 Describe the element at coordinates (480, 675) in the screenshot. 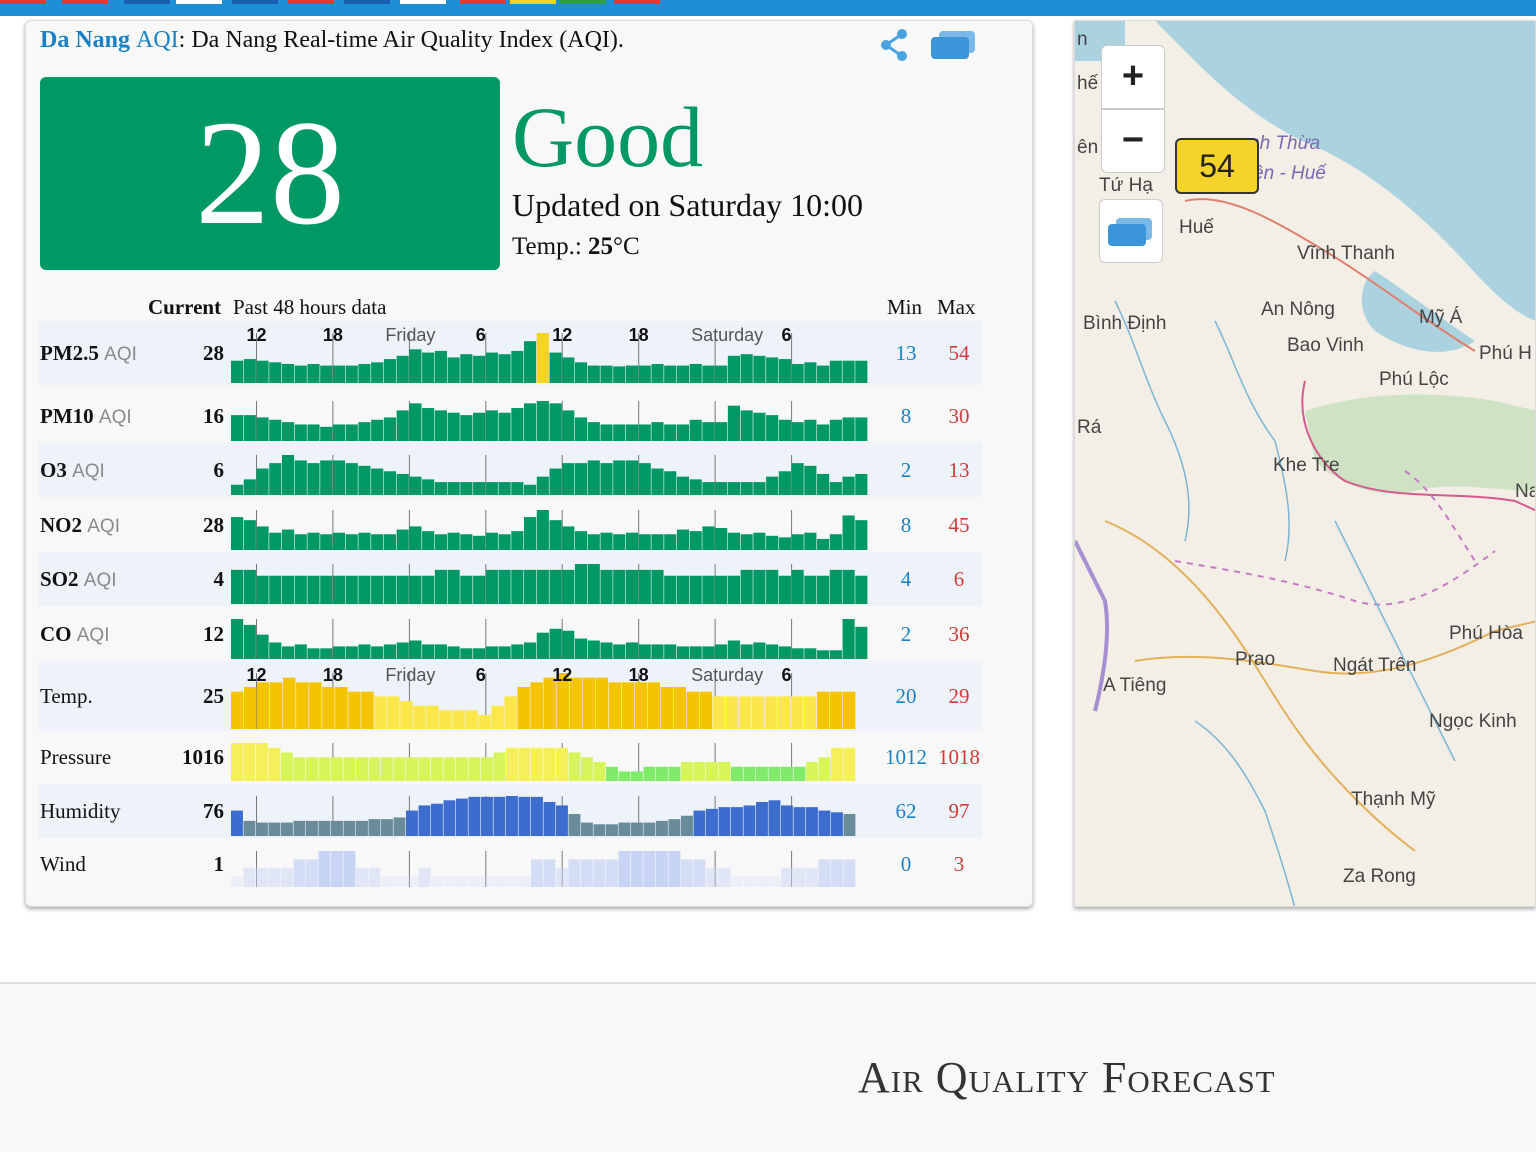

I see `time-axis-label: 6` at that location.